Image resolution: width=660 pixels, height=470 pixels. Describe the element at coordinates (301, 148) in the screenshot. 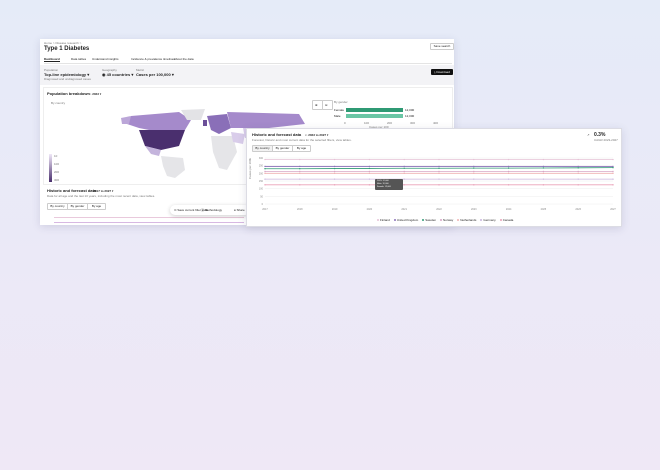

I see `overlay-tab-by-age: By age` at that location.